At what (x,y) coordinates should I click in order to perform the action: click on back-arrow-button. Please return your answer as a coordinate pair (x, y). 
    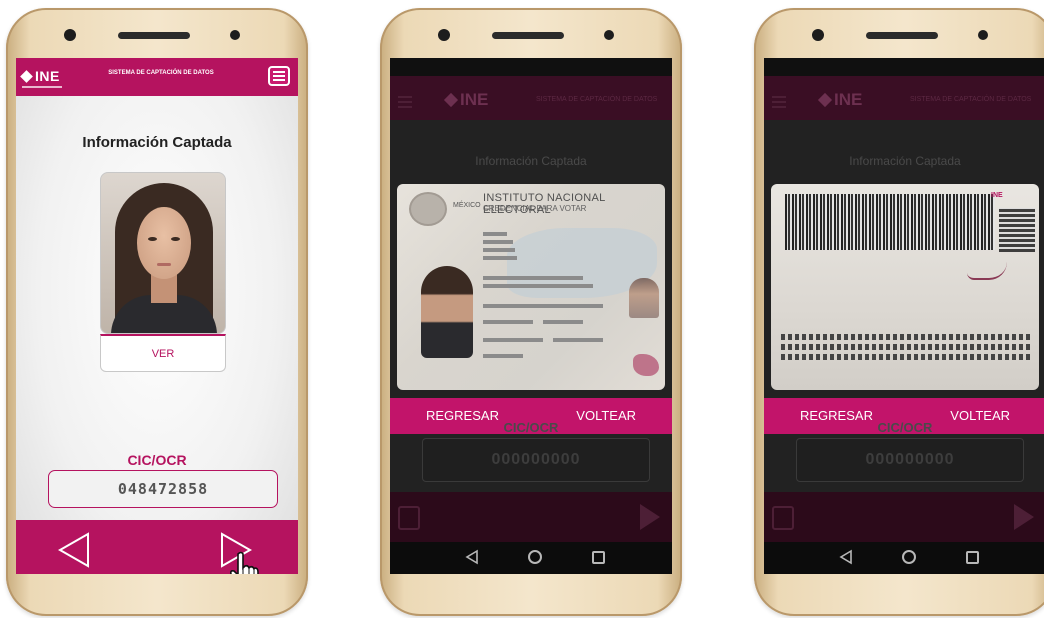
    Looking at the image, I should click on (74, 550).